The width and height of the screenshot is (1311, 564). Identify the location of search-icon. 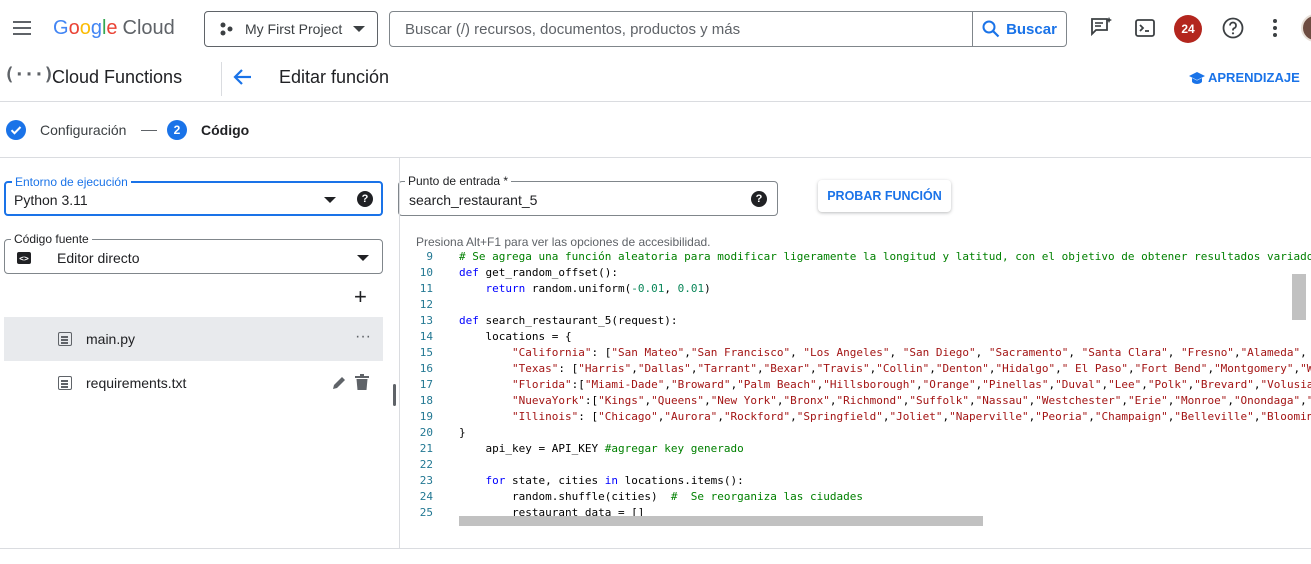
(991, 29).